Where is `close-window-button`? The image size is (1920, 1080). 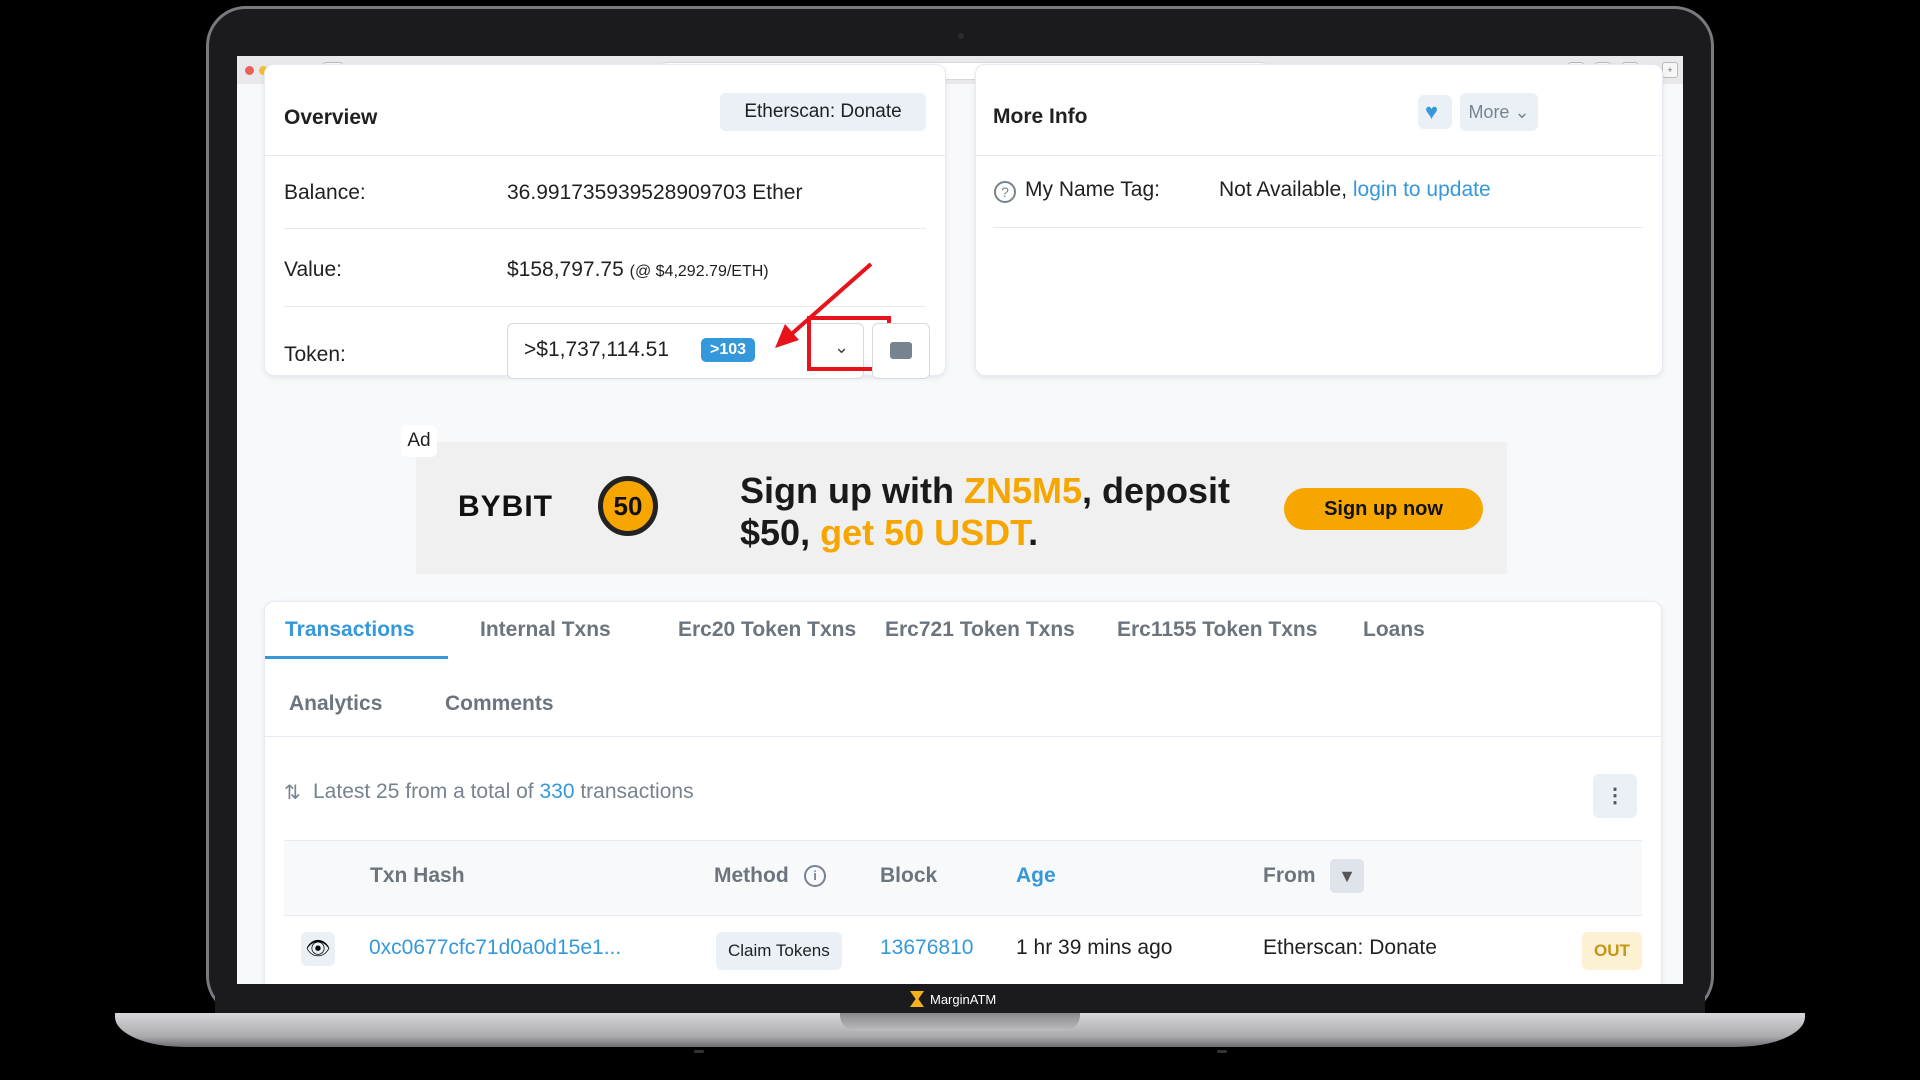 close-window-button is located at coordinates (249, 70).